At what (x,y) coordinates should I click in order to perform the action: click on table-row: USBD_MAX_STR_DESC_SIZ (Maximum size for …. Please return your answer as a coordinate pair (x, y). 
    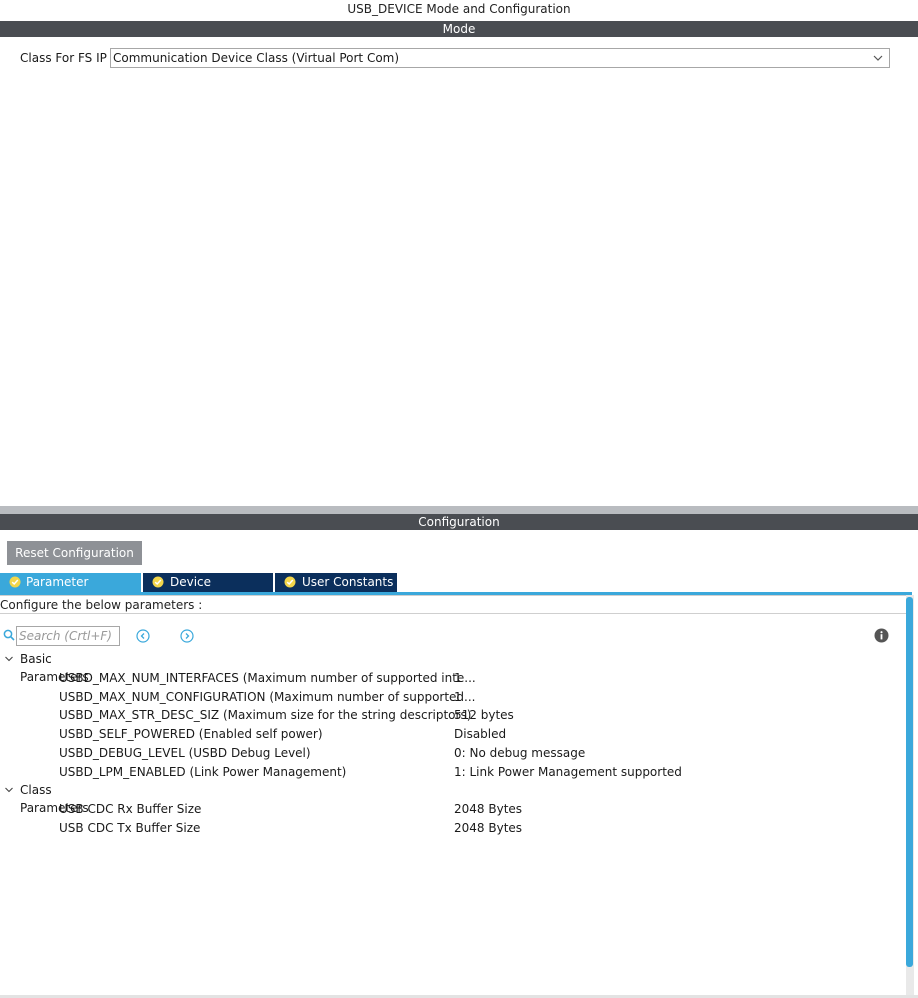
    Looking at the image, I should click on (453, 715).